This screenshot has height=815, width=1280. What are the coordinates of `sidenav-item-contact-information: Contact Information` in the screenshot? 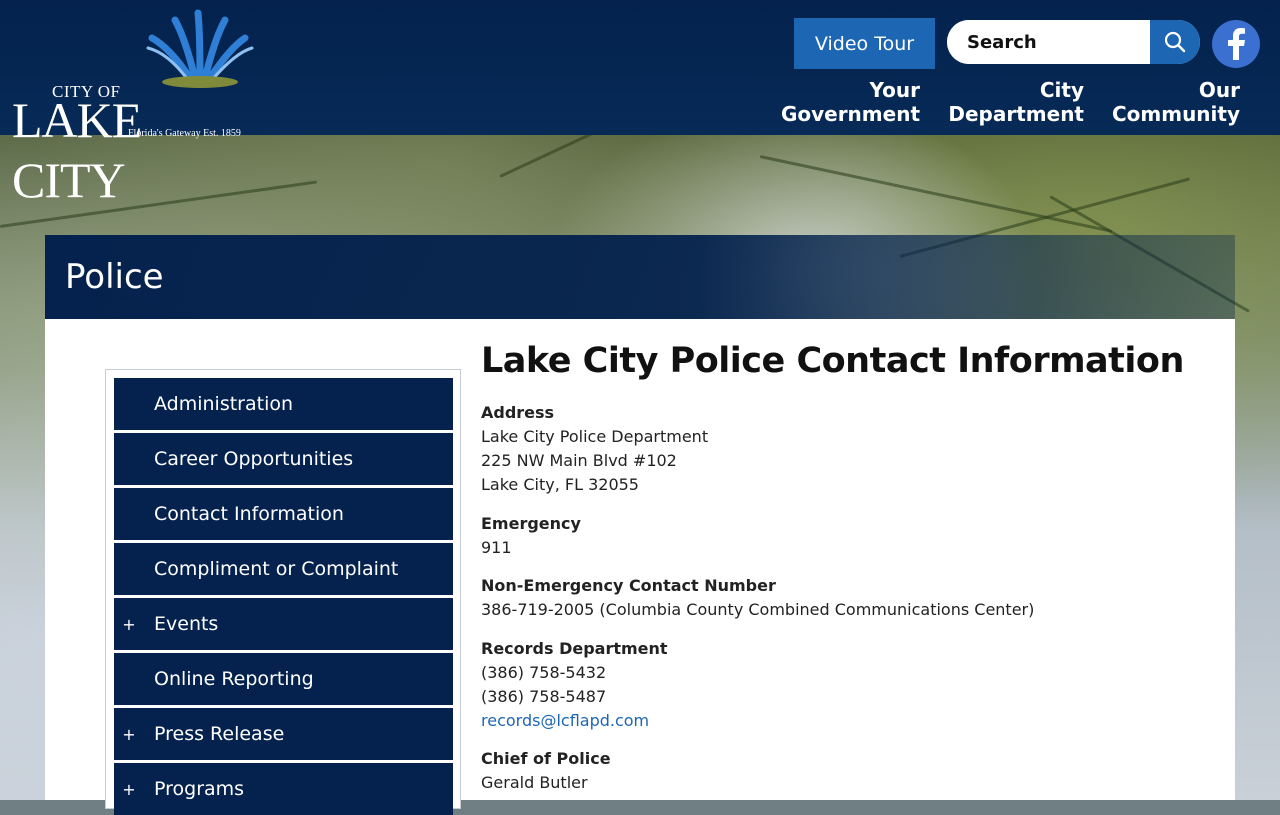 It's located at (283, 514).